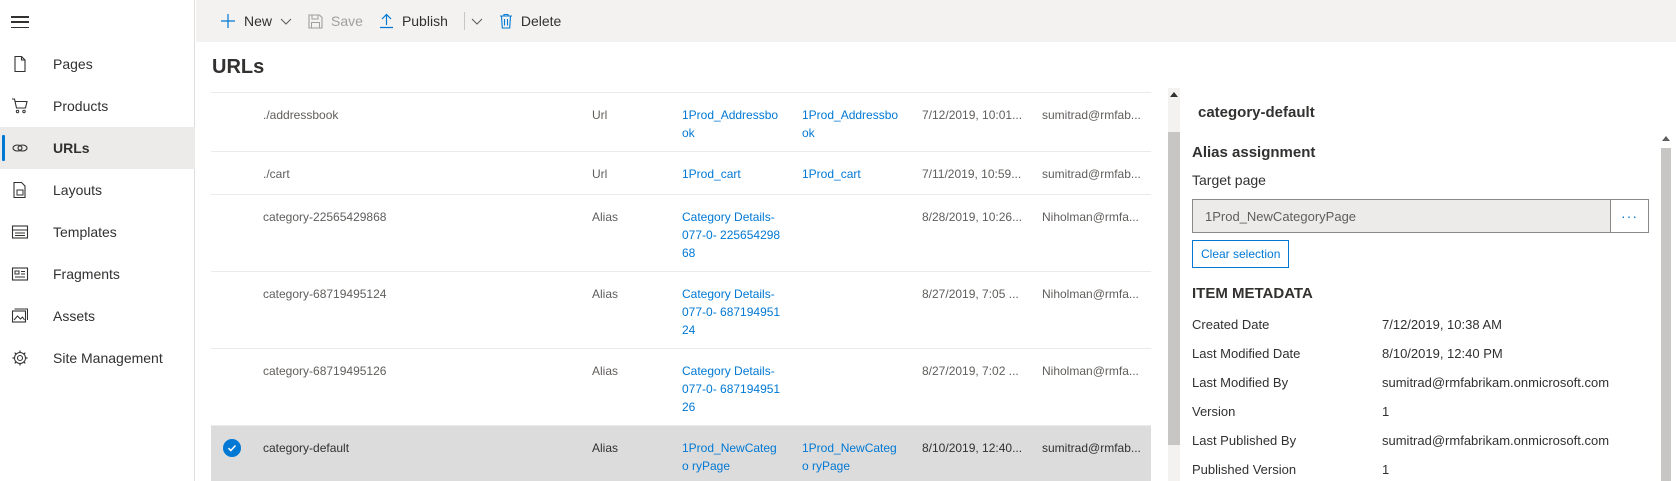  I want to click on sidebar-item-label: Products, so click(81, 106).